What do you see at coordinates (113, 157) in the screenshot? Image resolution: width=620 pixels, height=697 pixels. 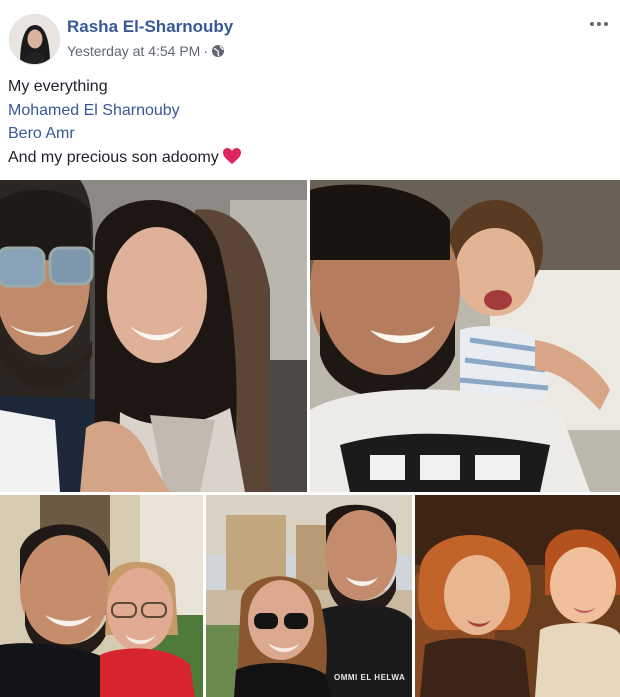 I see `post-text-last: And my precious son adoomy` at bounding box center [113, 157].